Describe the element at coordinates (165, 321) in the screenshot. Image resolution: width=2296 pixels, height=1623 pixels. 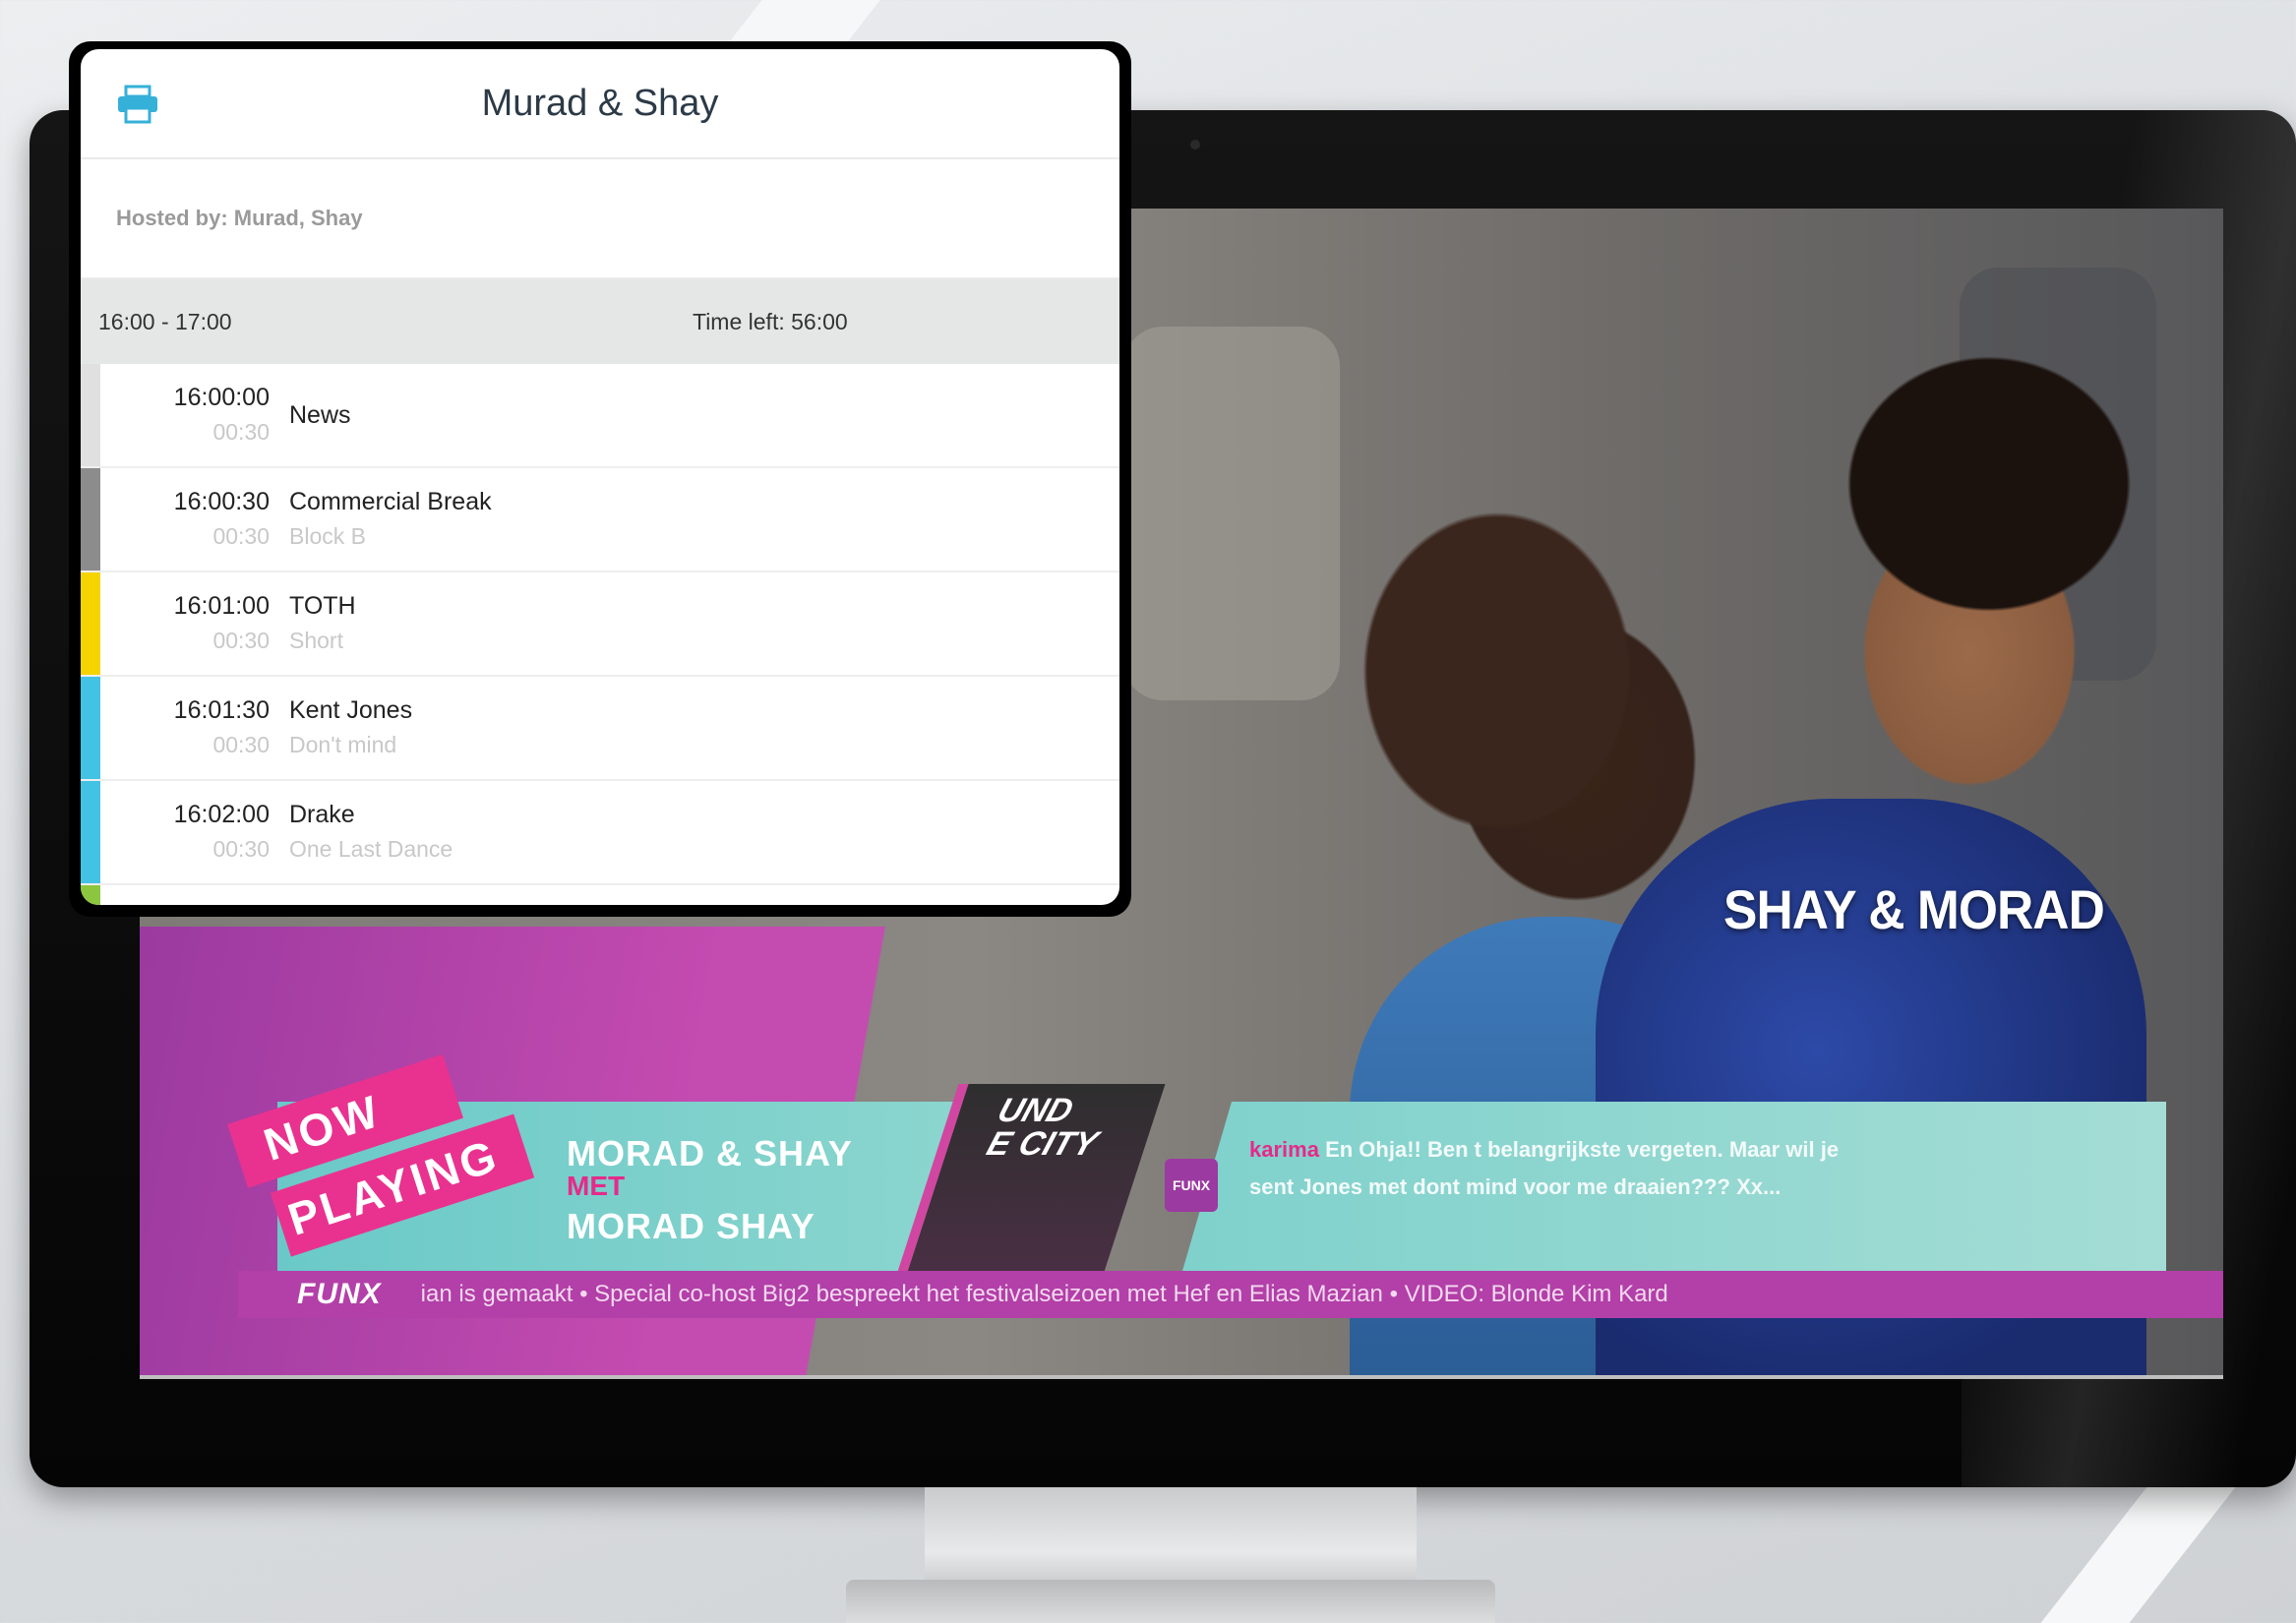
I see `time-range: 16:00 - 17:00` at that location.